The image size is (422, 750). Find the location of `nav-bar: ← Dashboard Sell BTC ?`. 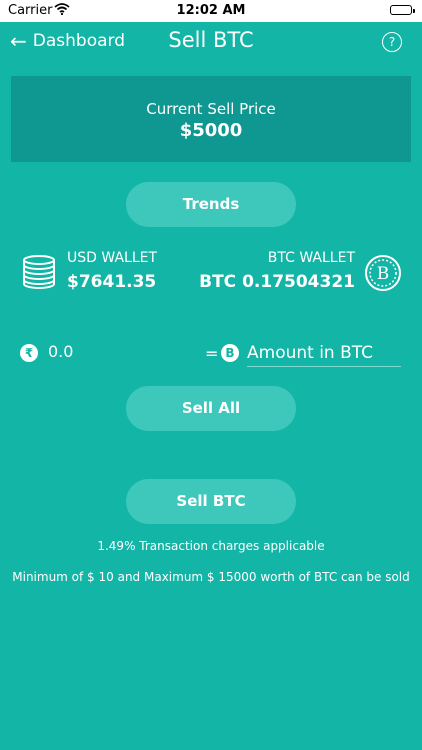

nav-bar: ← Dashboard Sell BTC ? is located at coordinates (211, 42).